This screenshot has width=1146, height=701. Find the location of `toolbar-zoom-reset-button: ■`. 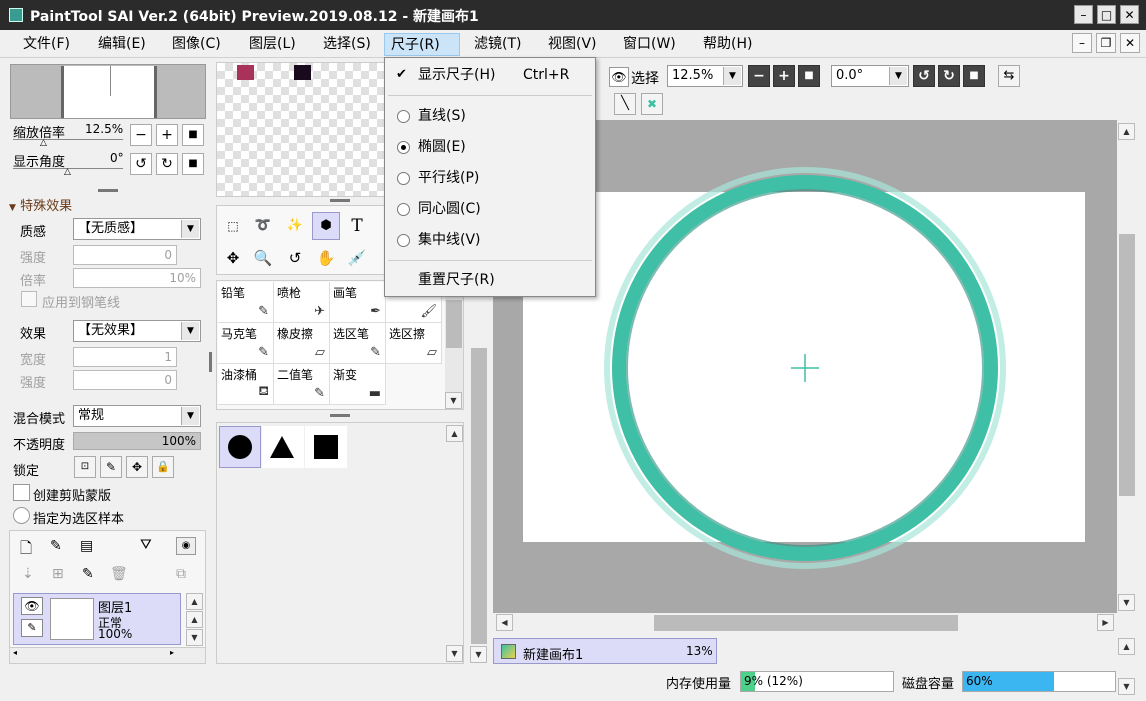

toolbar-zoom-reset-button: ■ is located at coordinates (809, 76).